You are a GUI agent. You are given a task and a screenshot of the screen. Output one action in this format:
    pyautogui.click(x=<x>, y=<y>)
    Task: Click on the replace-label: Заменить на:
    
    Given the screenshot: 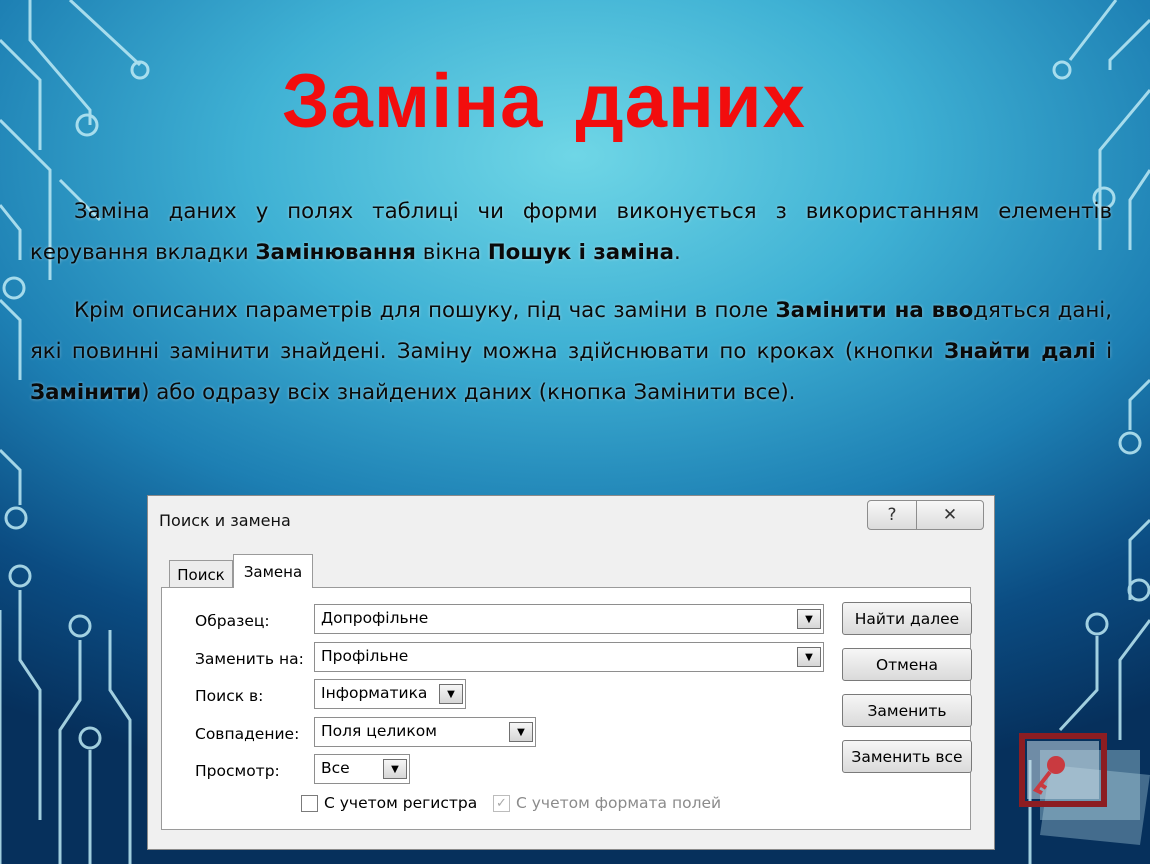 What is the action you would take?
    pyautogui.click(x=249, y=659)
    